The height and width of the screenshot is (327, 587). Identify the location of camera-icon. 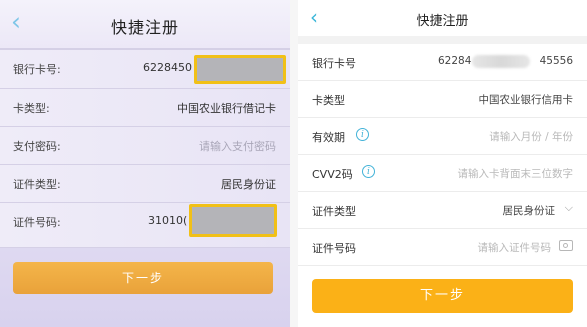
(566, 245).